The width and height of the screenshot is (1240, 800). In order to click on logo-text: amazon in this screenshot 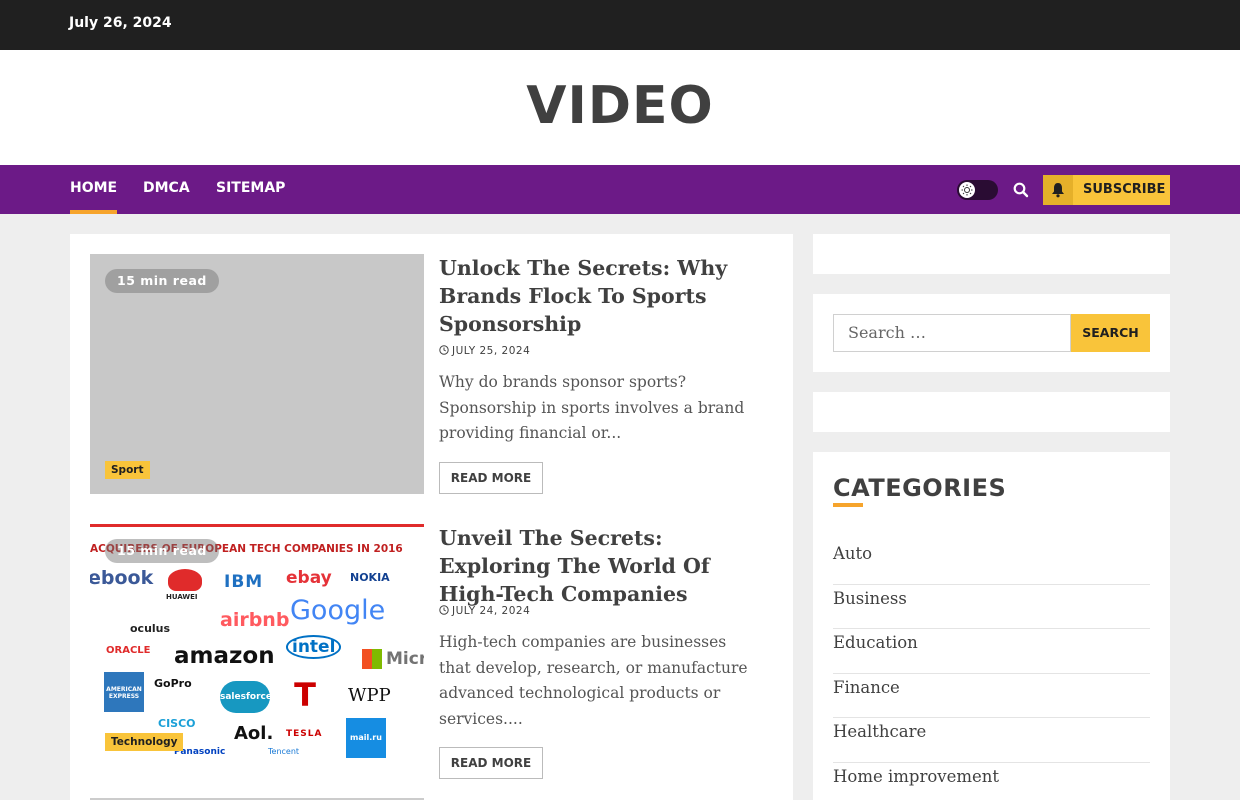, I will do `click(224, 656)`.